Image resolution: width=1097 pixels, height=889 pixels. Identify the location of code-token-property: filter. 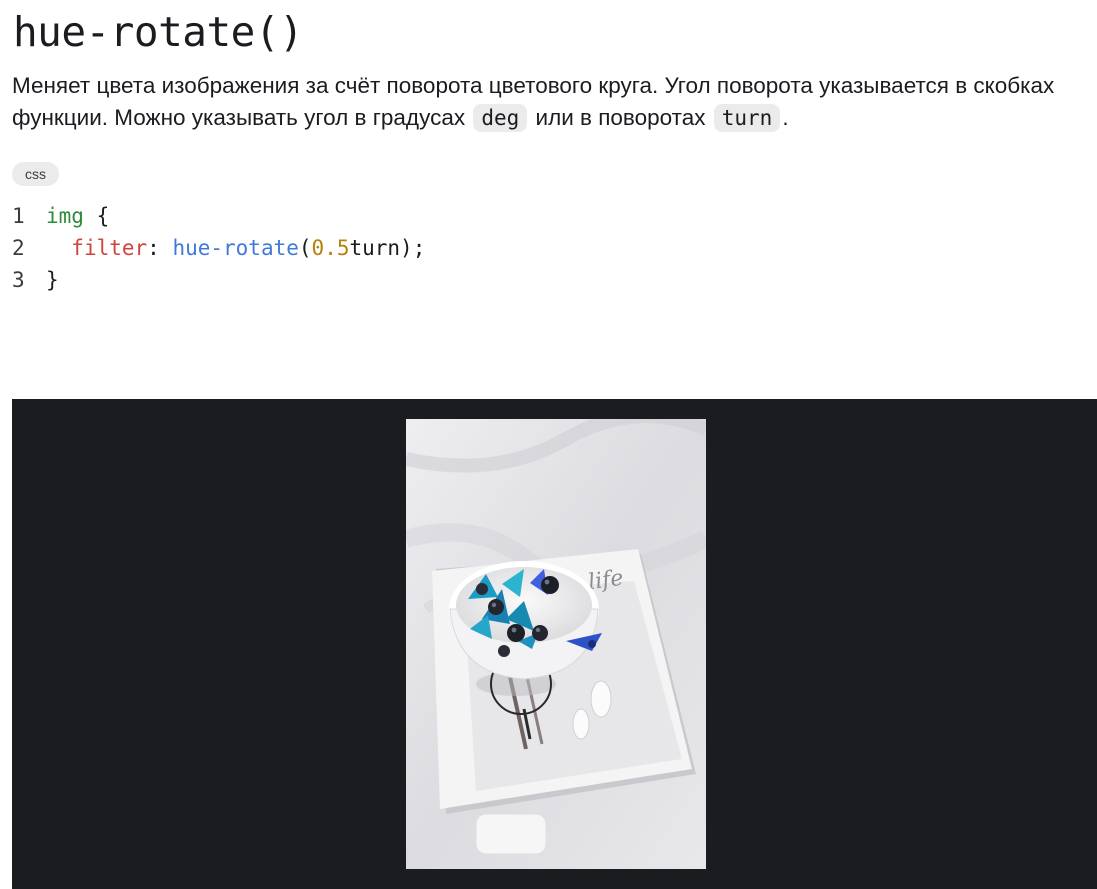
(109, 248).